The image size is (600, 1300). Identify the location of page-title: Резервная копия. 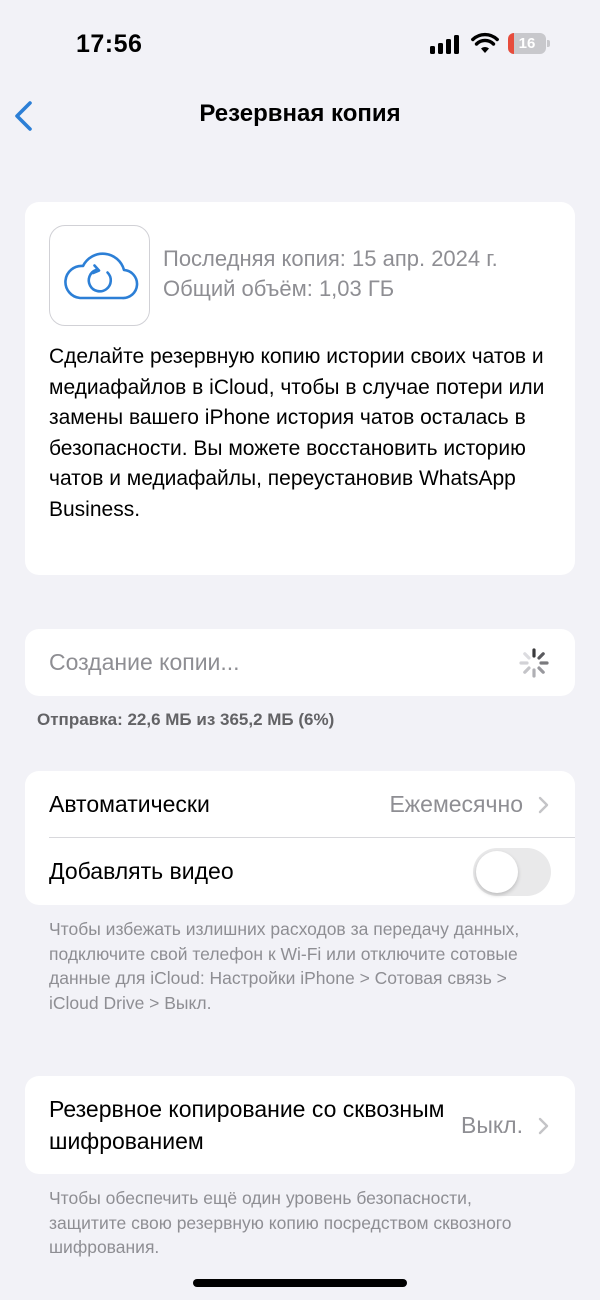
(300, 113).